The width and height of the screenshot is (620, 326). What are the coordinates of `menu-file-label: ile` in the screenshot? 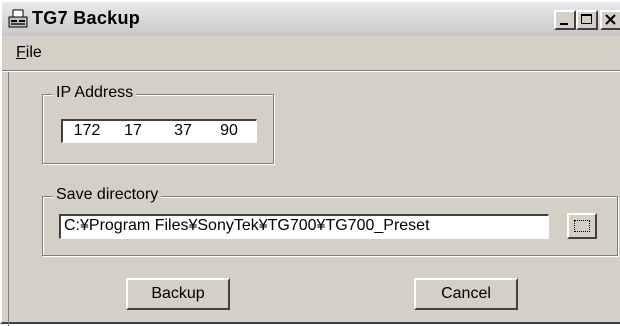 It's located at (33, 52).